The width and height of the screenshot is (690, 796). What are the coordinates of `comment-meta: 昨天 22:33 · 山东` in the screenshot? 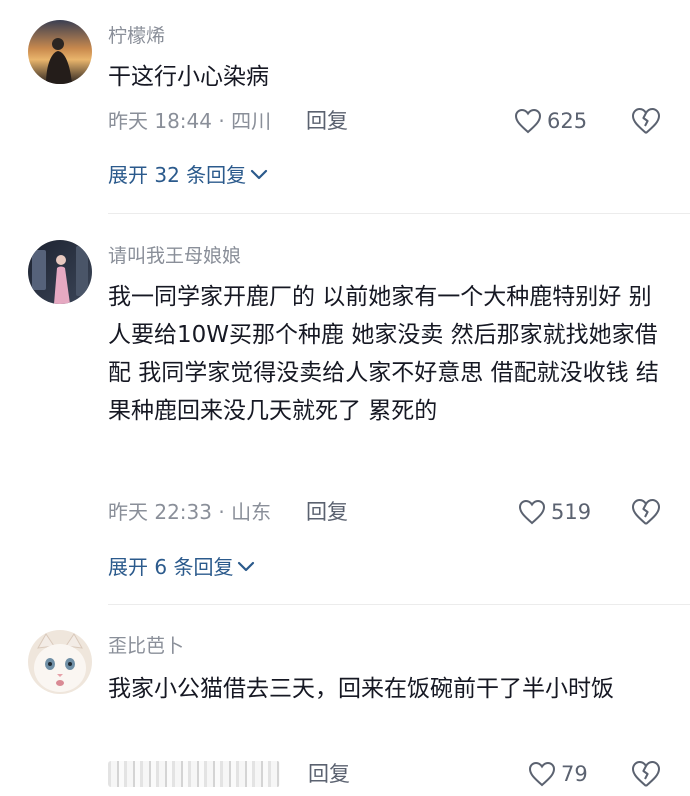 It's located at (190, 512).